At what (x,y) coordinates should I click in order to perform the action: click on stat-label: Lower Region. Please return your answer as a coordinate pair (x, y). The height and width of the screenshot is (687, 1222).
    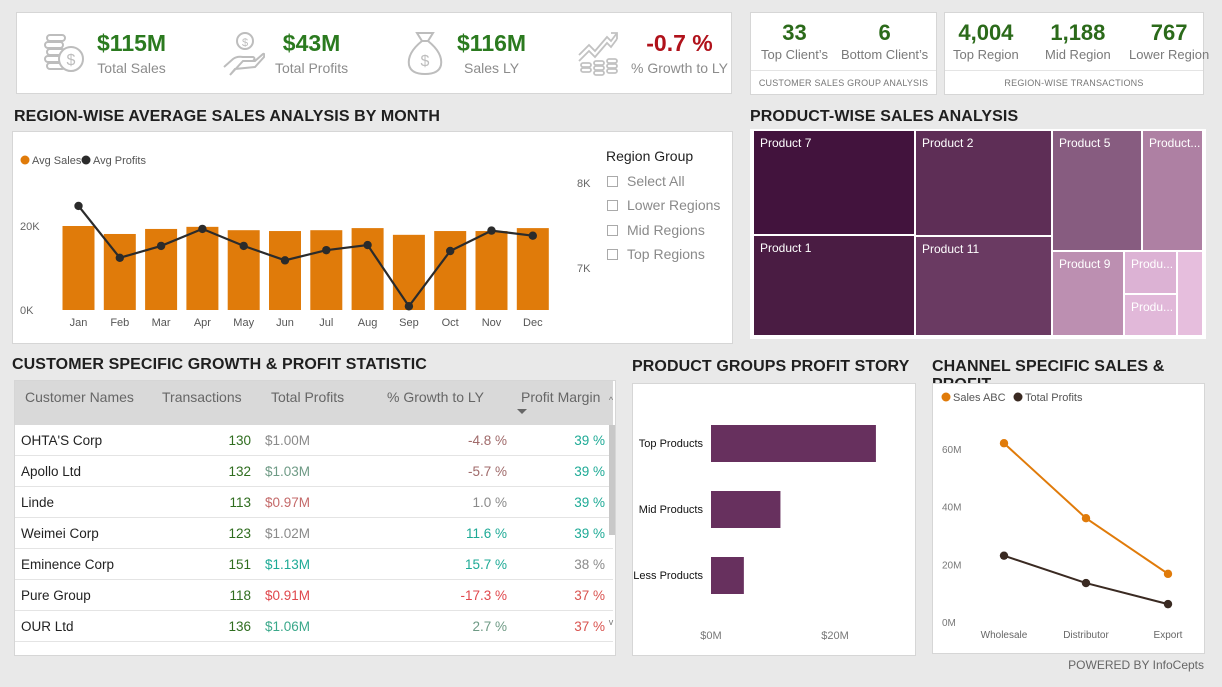
    Looking at the image, I should click on (1169, 54).